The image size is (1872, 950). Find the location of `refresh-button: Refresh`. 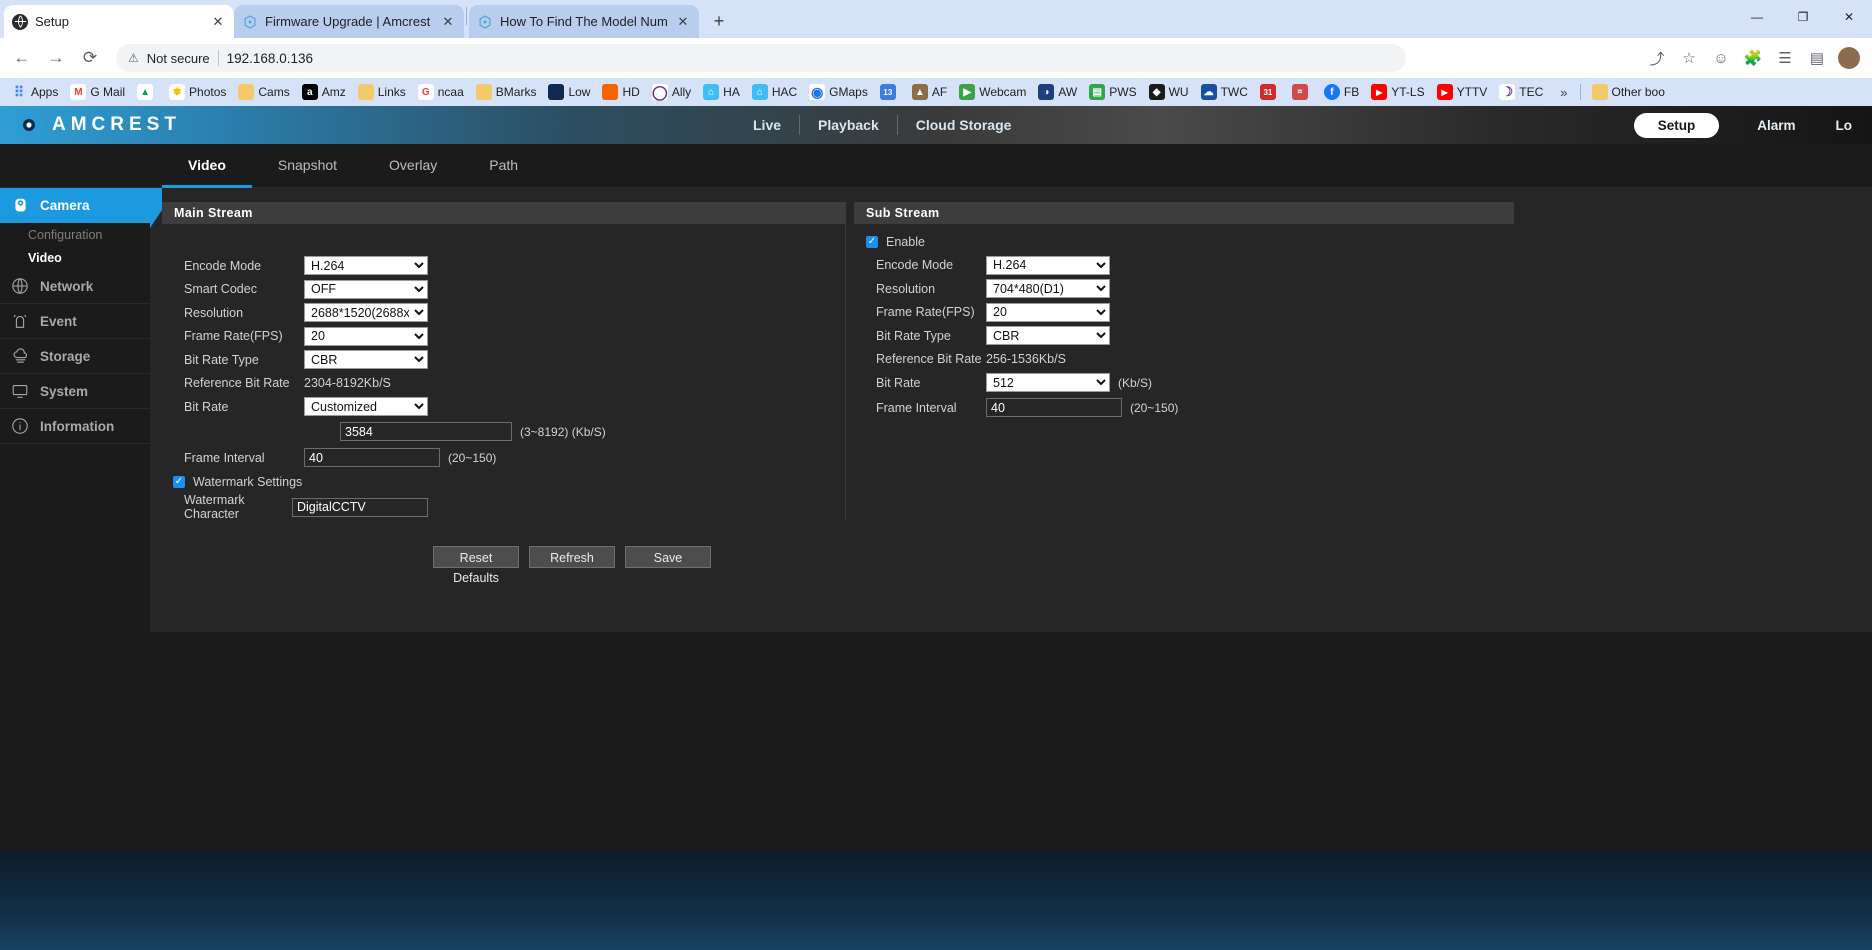

refresh-button: Refresh is located at coordinates (572, 557).